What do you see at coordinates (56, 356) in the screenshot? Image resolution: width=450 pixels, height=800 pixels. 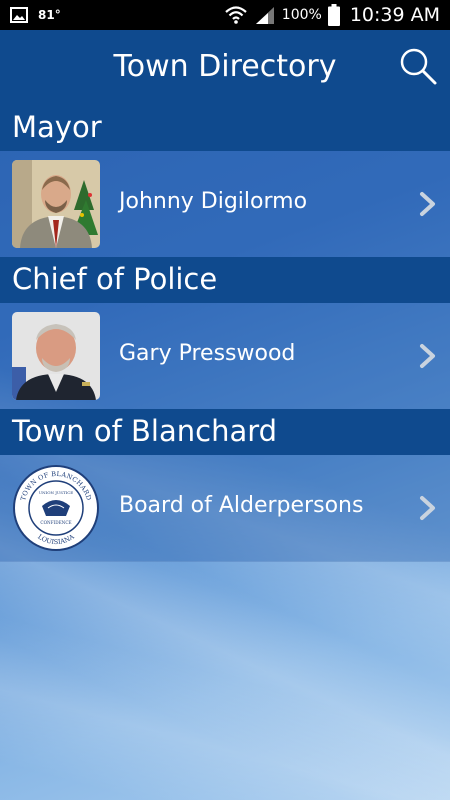 I see `chief-photo` at bounding box center [56, 356].